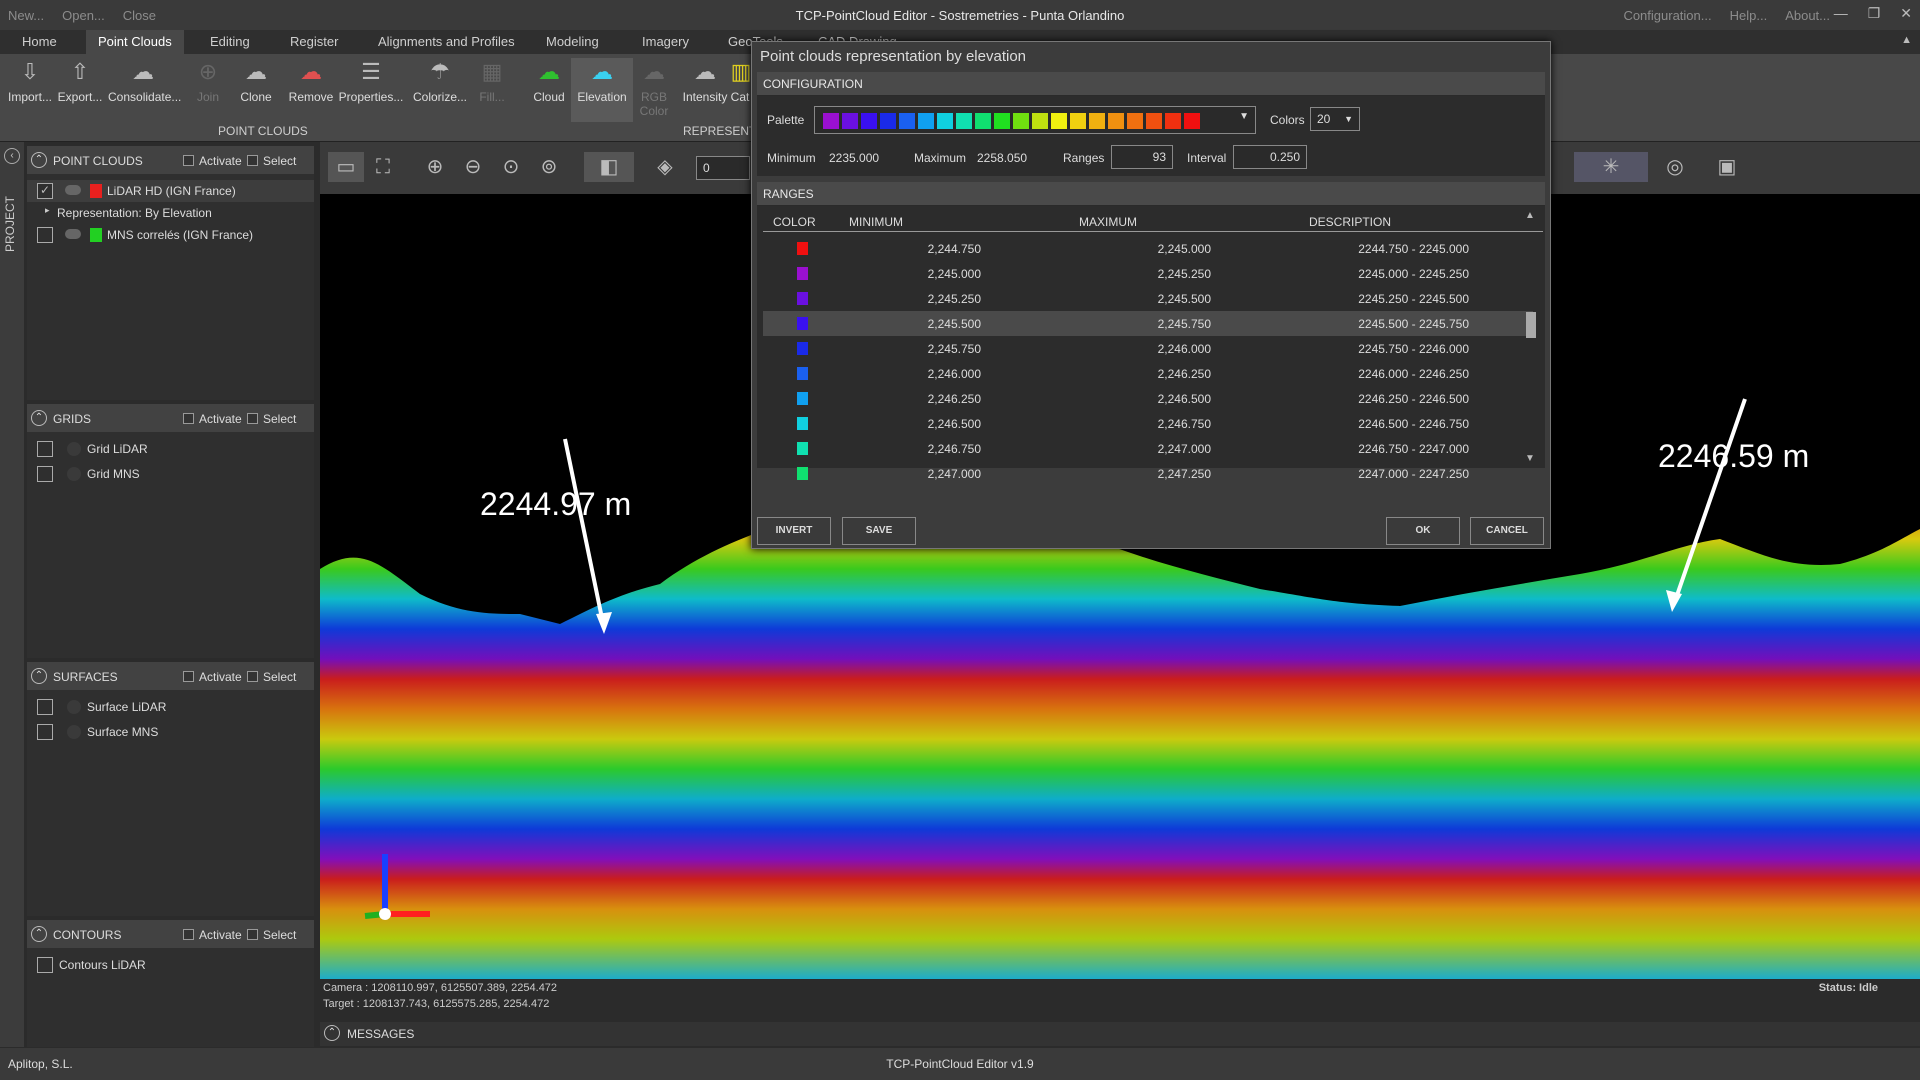 The height and width of the screenshot is (1080, 1920). I want to click on layers-icon: ◈, so click(665, 167).